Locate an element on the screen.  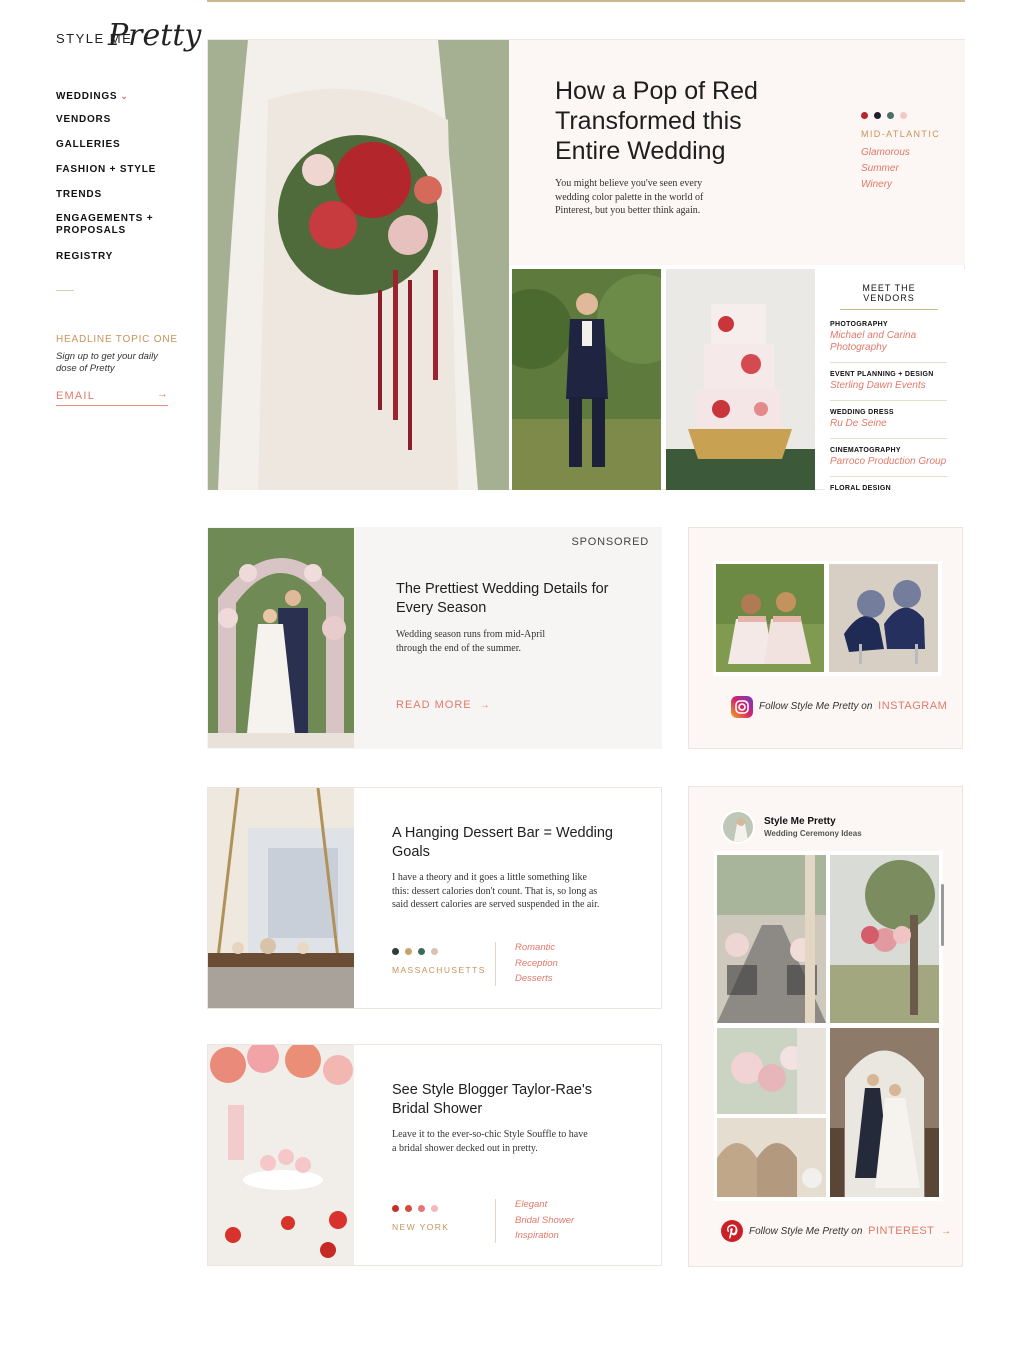
vendor-item: CINEMATOGRAPHY Parroco Production Group is located at coordinates (888, 462).